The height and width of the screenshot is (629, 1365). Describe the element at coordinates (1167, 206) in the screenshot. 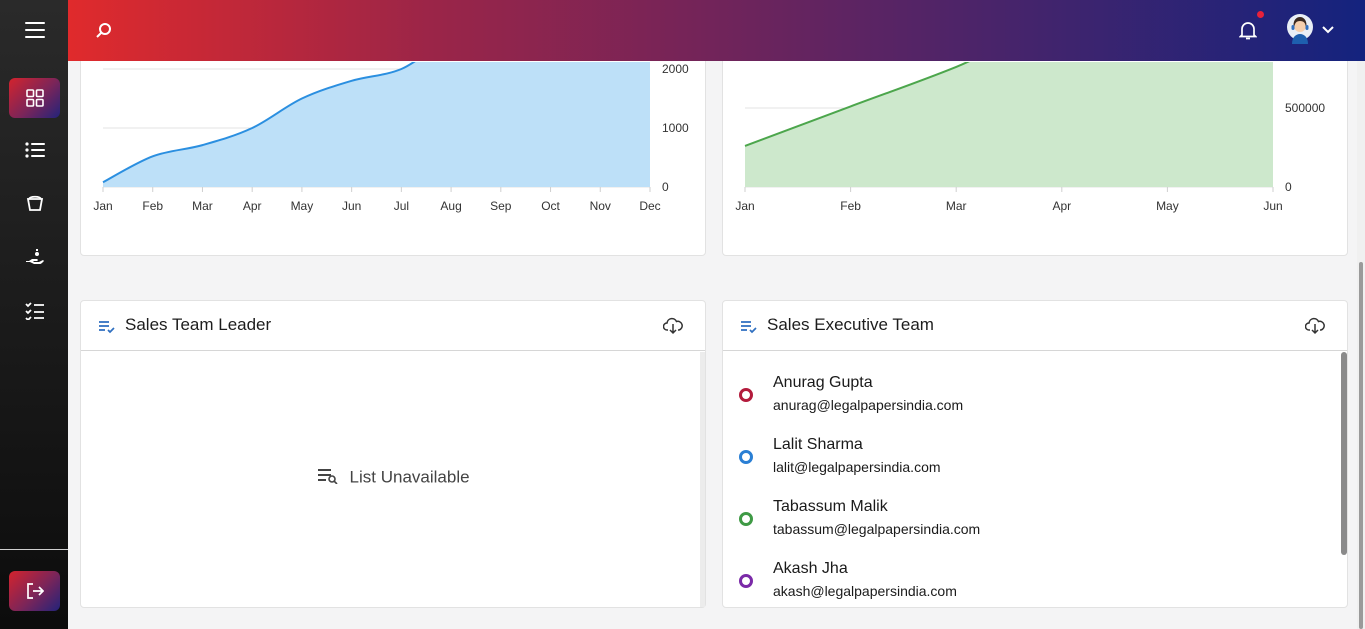

I see `chart2-x-tick: May` at that location.